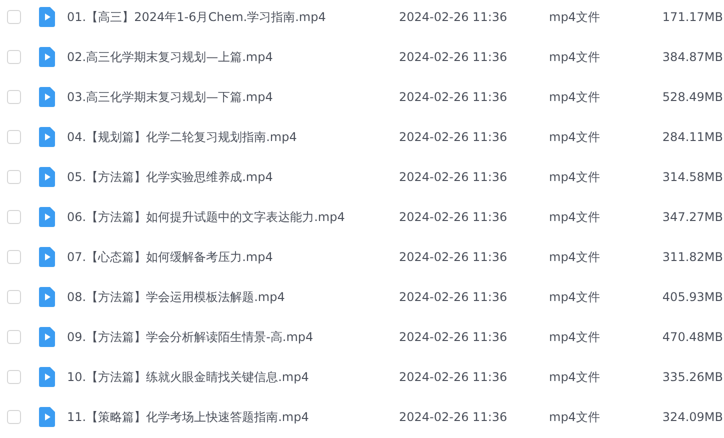 This screenshot has width=724, height=438. I want to click on file-name: 10.【方法篇】练就火眼金睛找关键信息.mp4, so click(233, 377).